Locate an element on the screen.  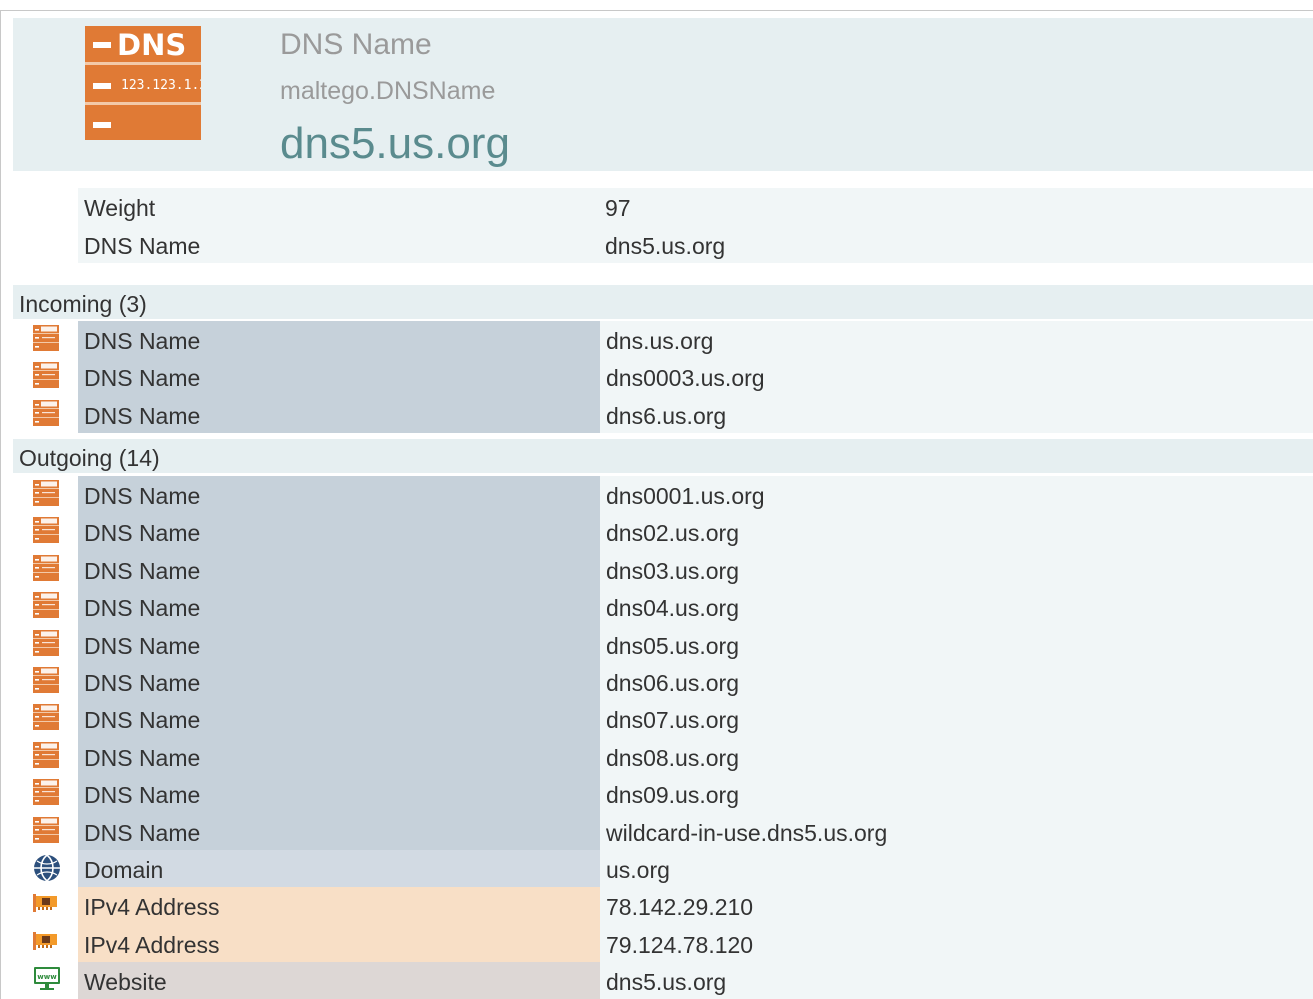
entity-value-link: dns04.us.org is located at coordinates (672, 608).